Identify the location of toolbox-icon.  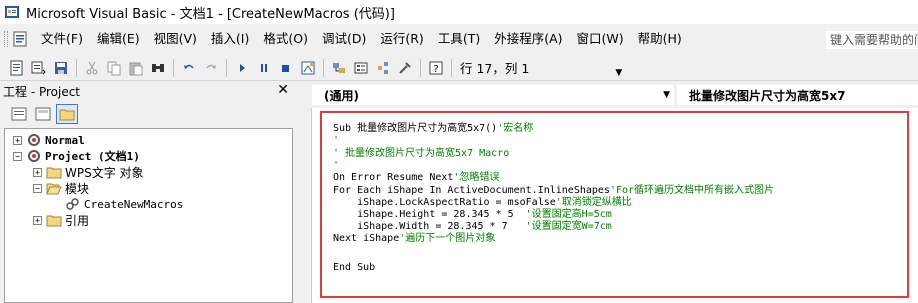
(405, 68).